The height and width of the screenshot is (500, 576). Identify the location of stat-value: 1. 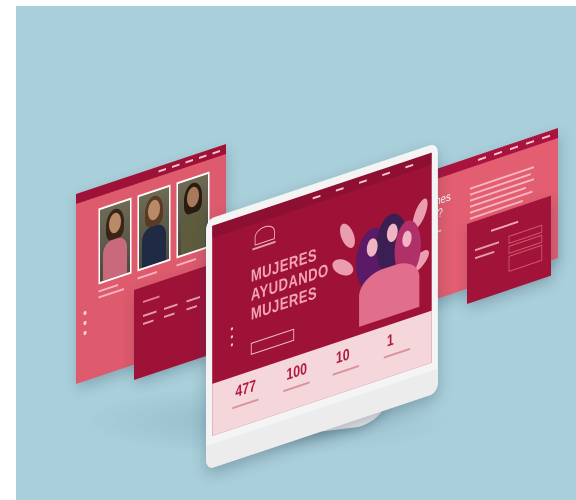
(390, 341).